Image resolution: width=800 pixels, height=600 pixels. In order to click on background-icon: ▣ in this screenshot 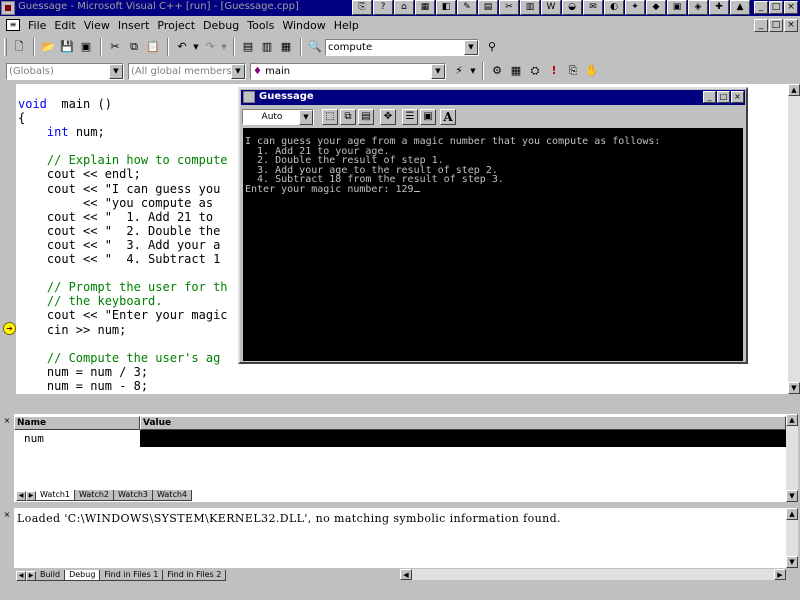, I will do `click(428, 117)`.